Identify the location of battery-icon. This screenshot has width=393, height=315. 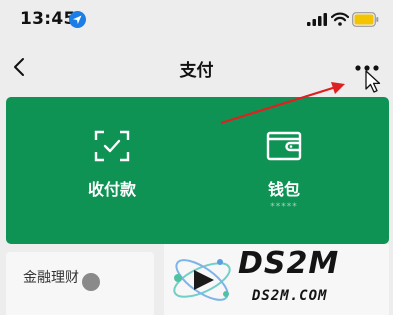
(365, 19).